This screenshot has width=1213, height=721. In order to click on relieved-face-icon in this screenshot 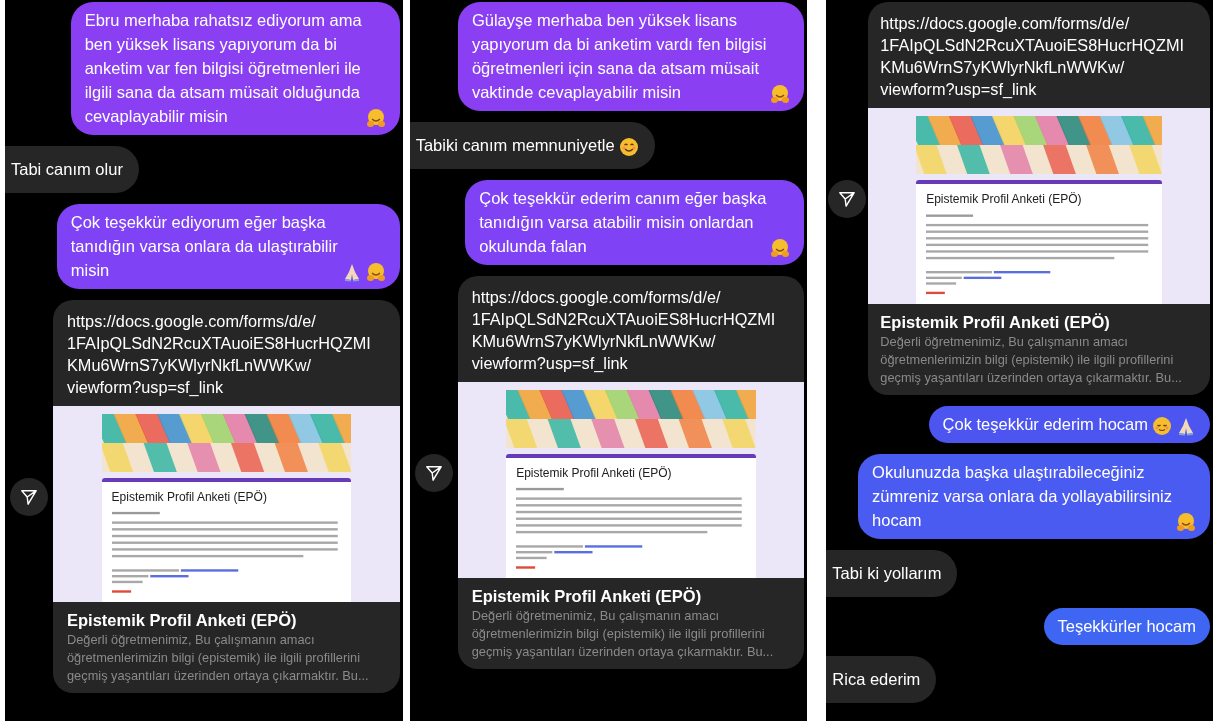, I will do `click(1162, 426)`.